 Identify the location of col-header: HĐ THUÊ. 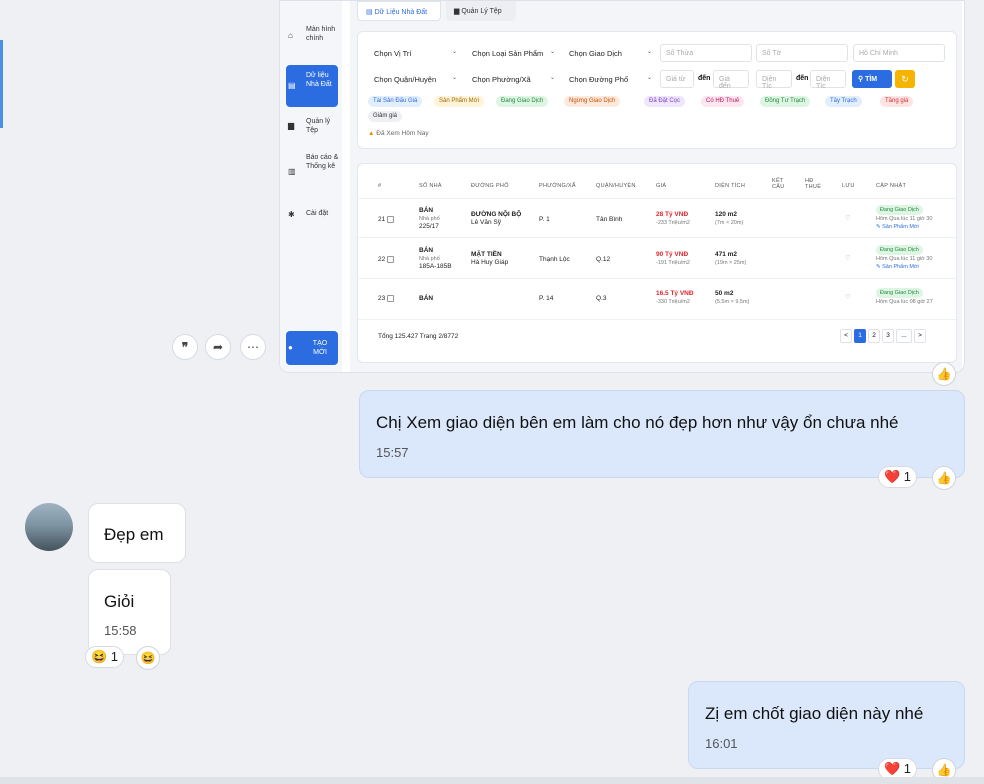
(813, 184).